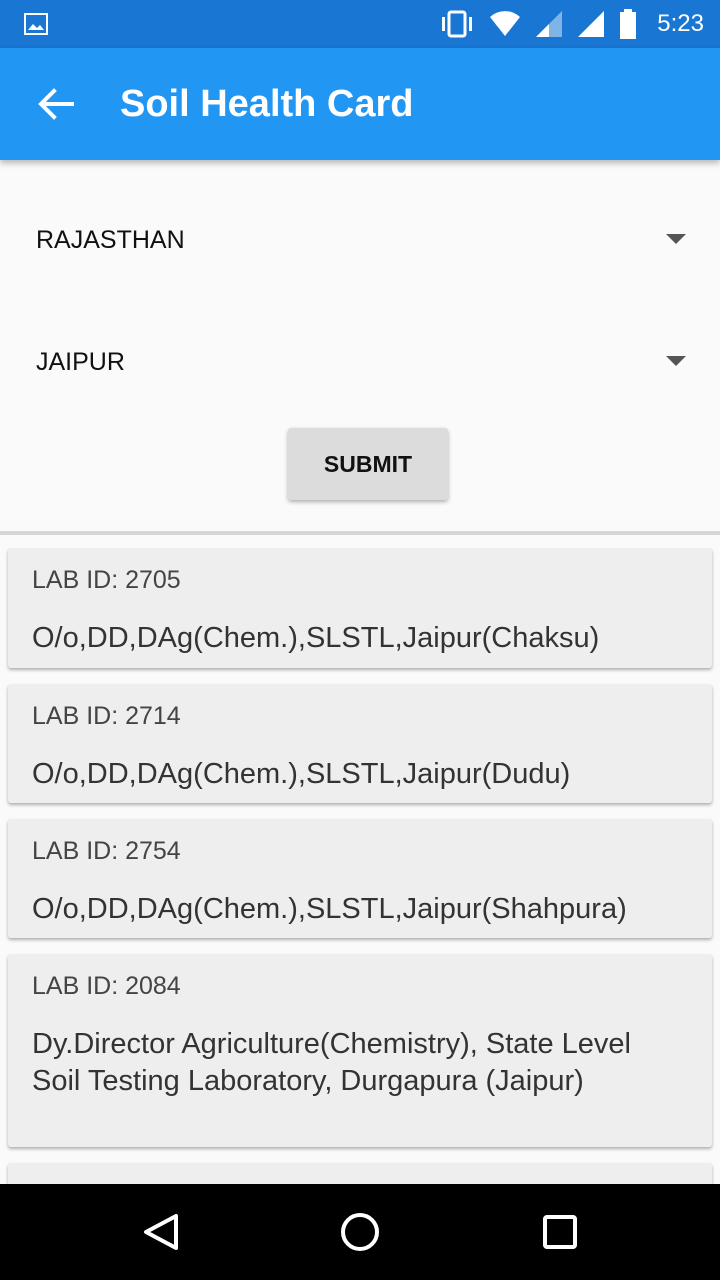 Image resolution: width=720 pixels, height=1280 pixels. Describe the element at coordinates (628, 24) in the screenshot. I see `battery-icon` at that location.